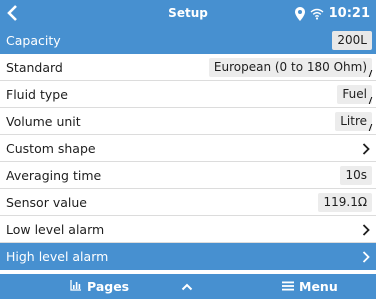  Describe the element at coordinates (51, 148) in the screenshot. I see `row-label: Custom shape` at that location.